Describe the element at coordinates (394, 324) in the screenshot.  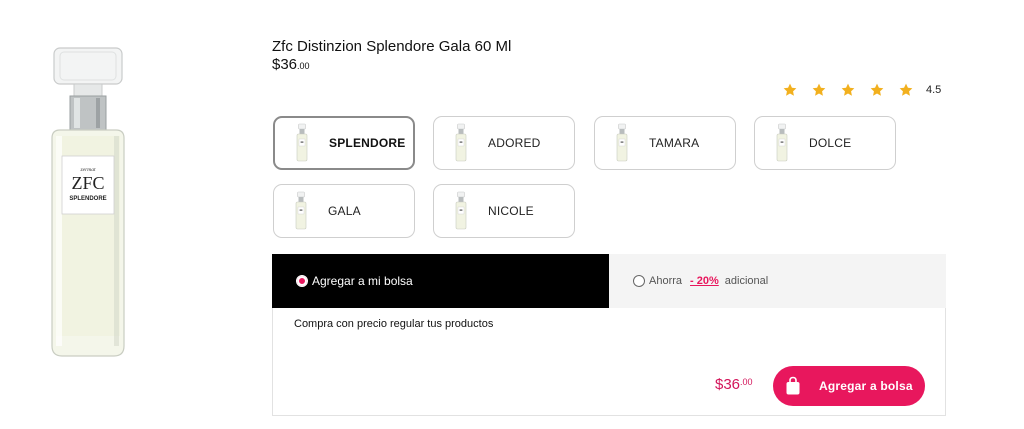
I see `purchase-note: Compra con precio regular tus productos` at that location.